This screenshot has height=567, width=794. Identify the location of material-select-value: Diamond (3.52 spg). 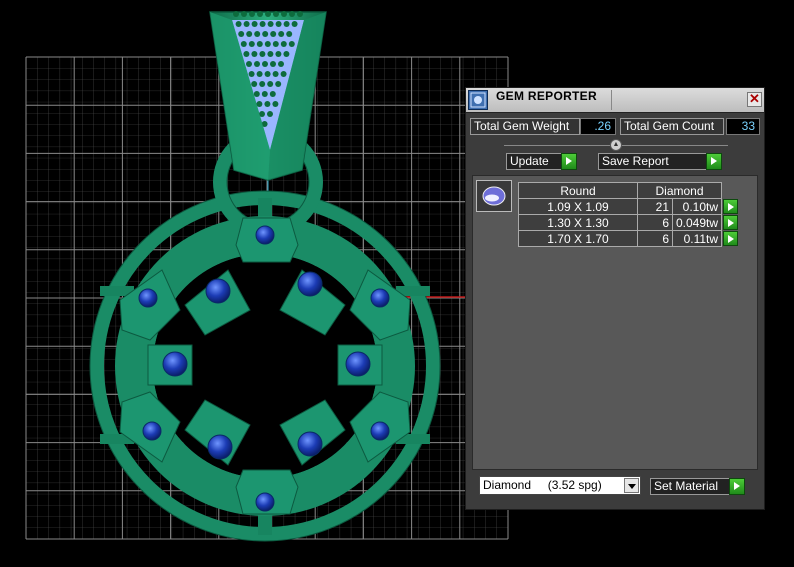
(542, 485).